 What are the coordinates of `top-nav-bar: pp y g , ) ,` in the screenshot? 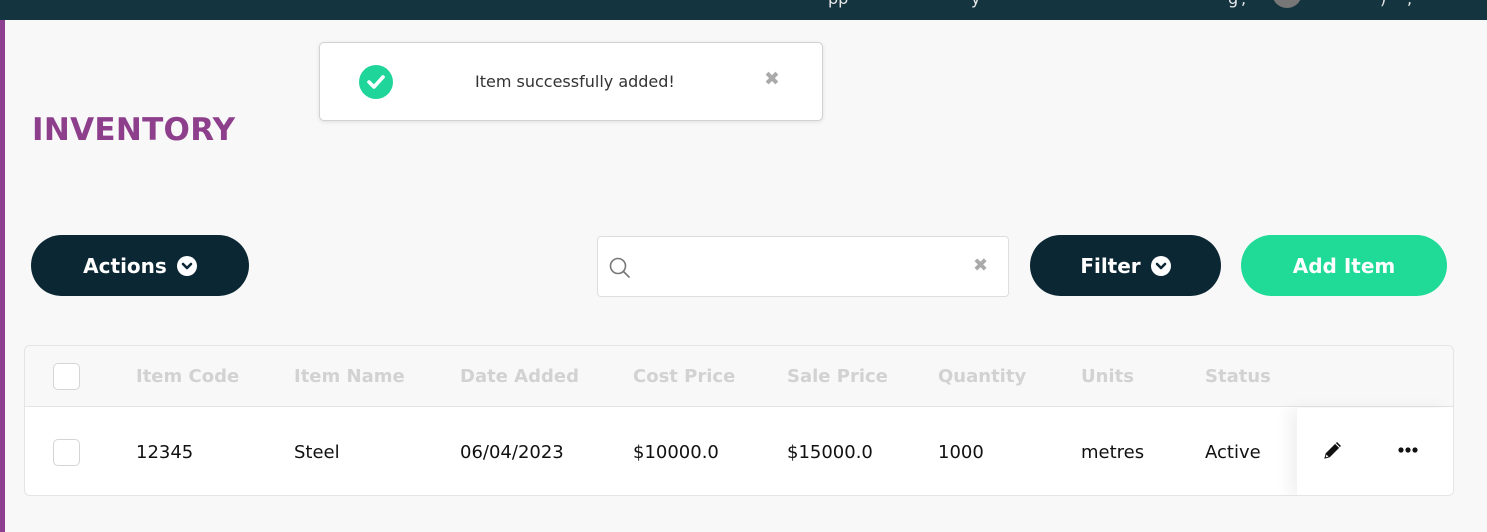 It's located at (743, 10).